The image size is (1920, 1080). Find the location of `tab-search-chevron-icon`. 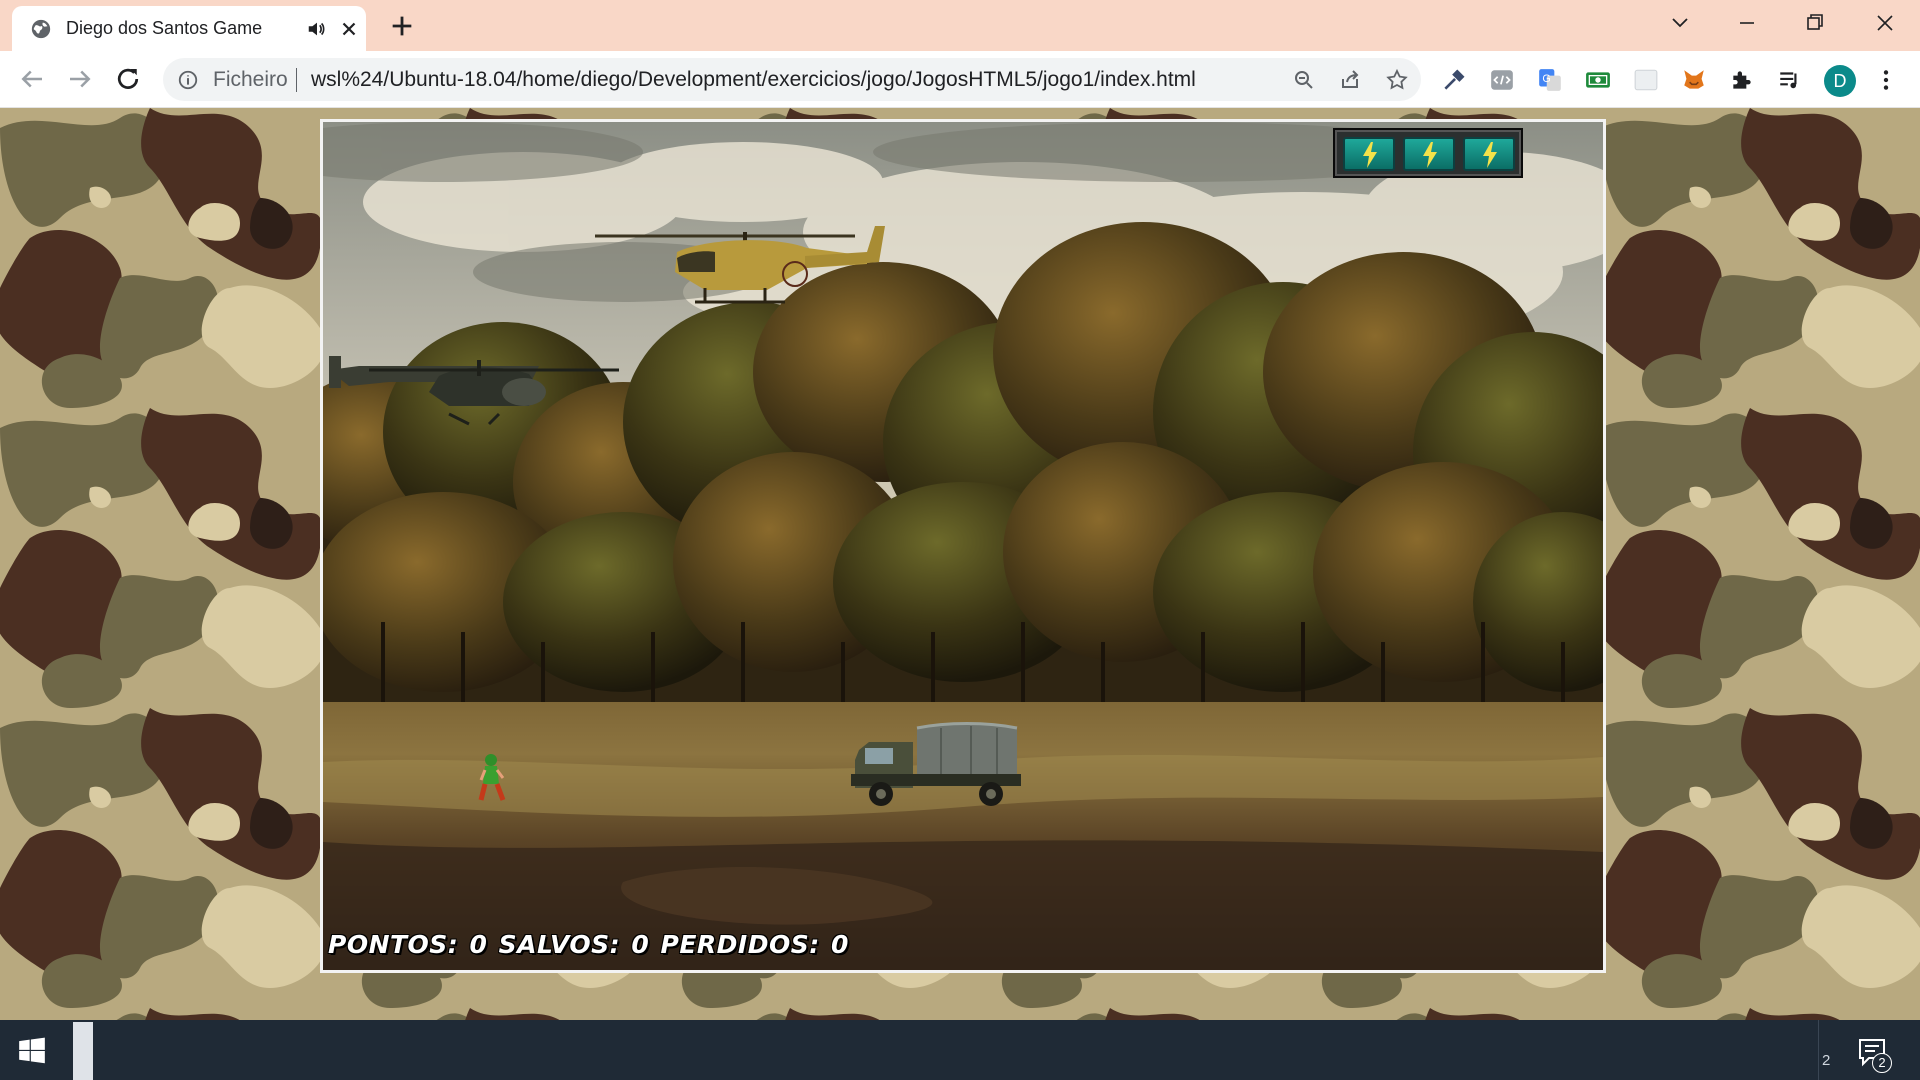

tab-search-chevron-icon is located at coordinates (1680, 23).